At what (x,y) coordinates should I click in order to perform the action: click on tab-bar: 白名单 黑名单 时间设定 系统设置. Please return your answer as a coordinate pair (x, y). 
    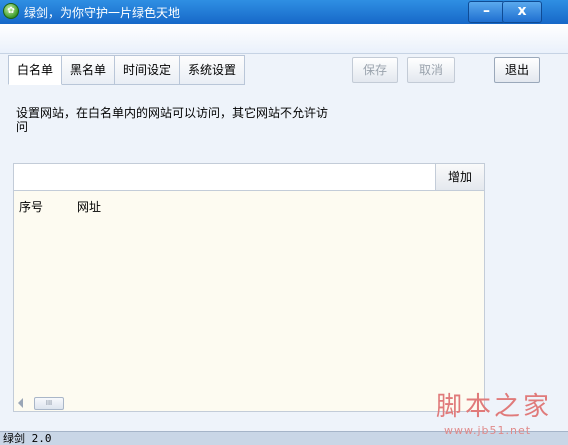
    Looking at the image, I should click on (127, 70).